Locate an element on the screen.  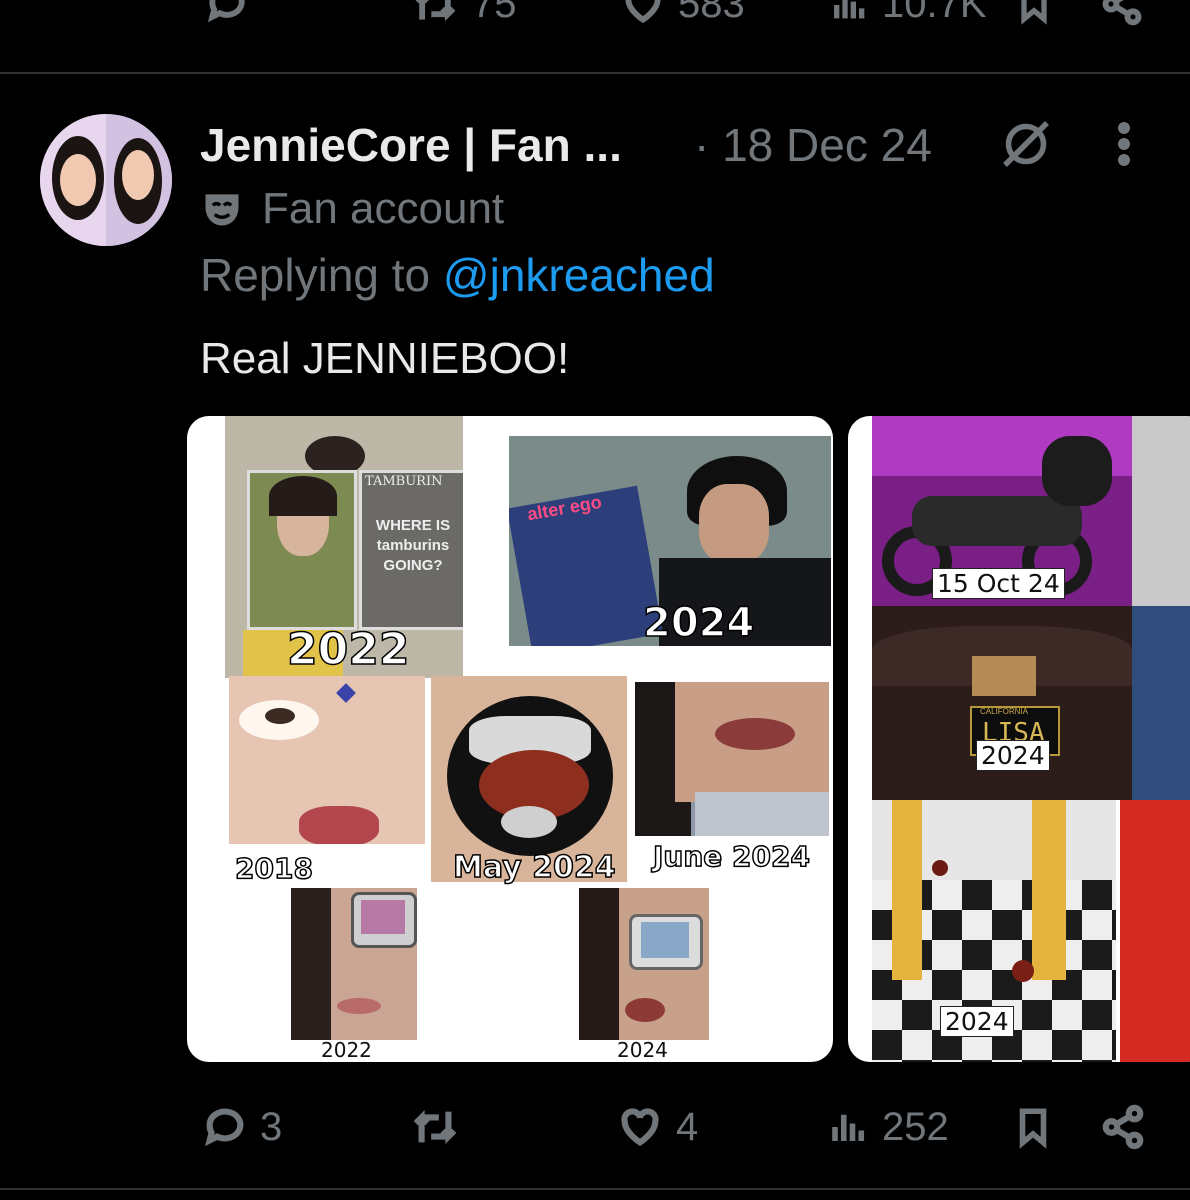
tamburins-title: TAMBURIN is located at coordinates (404, 481).